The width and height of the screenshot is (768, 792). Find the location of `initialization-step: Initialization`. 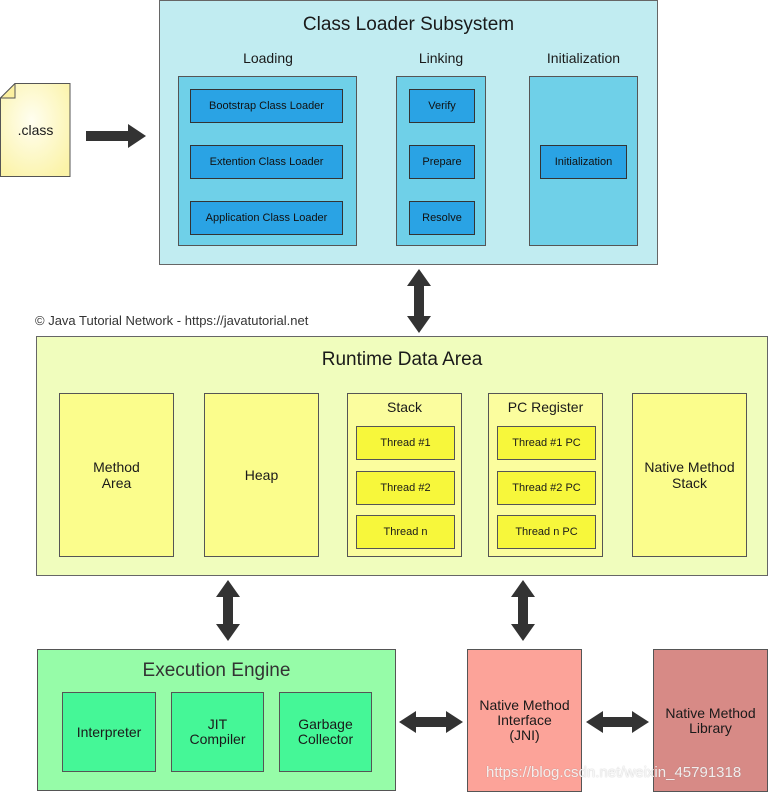

initialization-step: Initialization is located at coordinates (583, 162).